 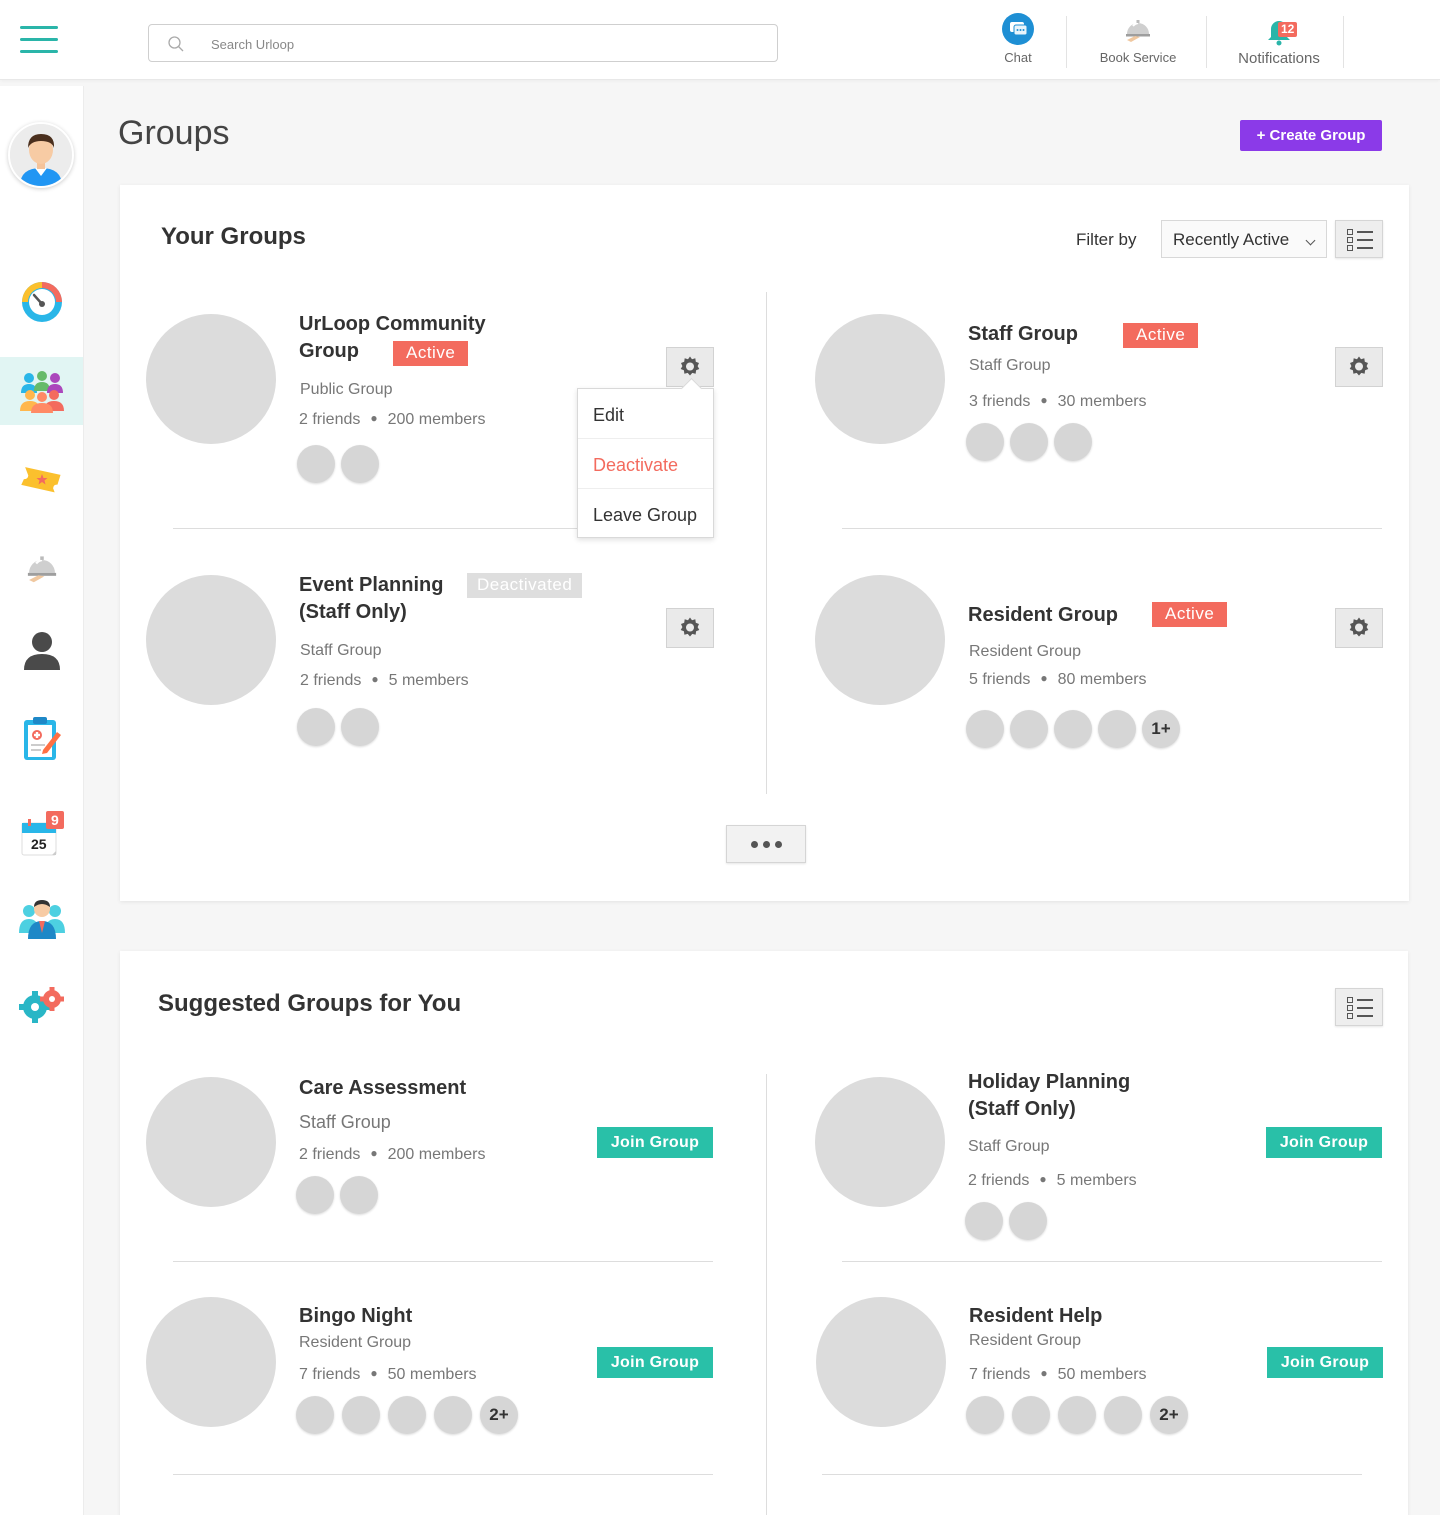 What do you see at coordinates (41, 651) in the screenshot?
I see `sidebar-item-profile` at bounding box center [41, 651].